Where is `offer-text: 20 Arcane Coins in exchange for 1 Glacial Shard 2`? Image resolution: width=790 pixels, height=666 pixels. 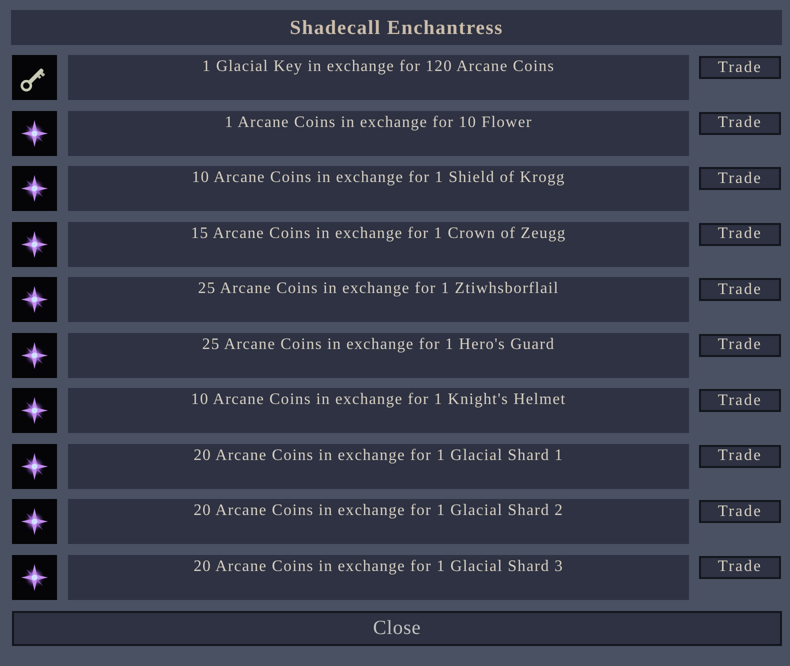
offer-text: 20 Arcane Coins in exchange for 1 Glacial Shard 2 is located at coordinates (379, 511).